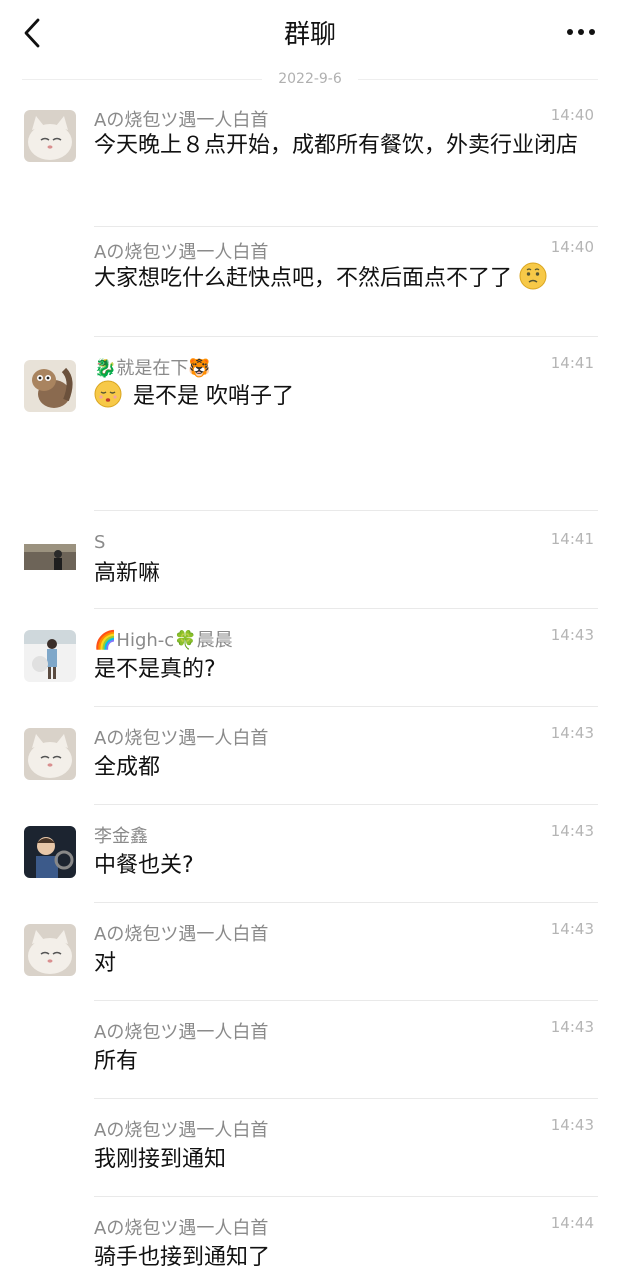 This screenshot has height=1276, width=620. Describe the element at coordinates (116, 1061) in the screenshot. I see `message-text: 所有` at that location.